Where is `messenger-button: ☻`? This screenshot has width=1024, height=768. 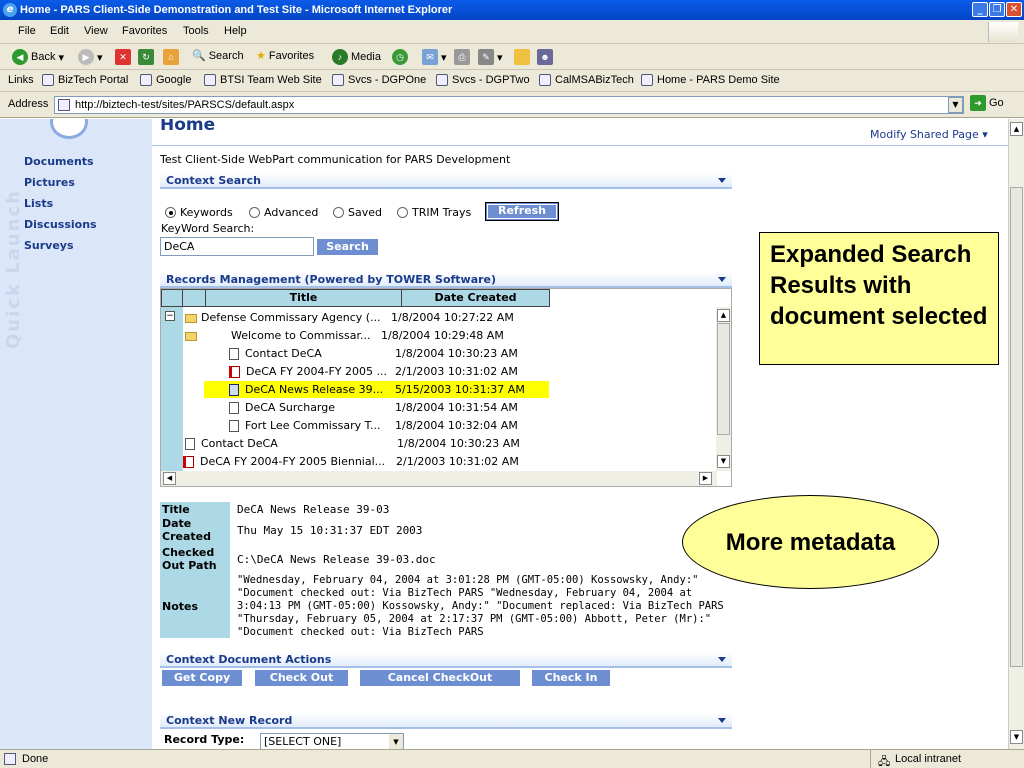
messenger-button: ☻ is located at coordinates (545, 57).